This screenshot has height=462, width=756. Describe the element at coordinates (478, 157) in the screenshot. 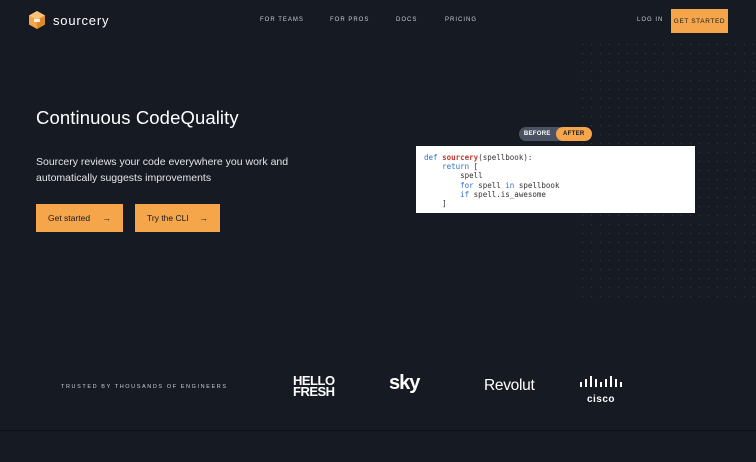

I see `code-line: def sourcery(spellbook):` at that location.